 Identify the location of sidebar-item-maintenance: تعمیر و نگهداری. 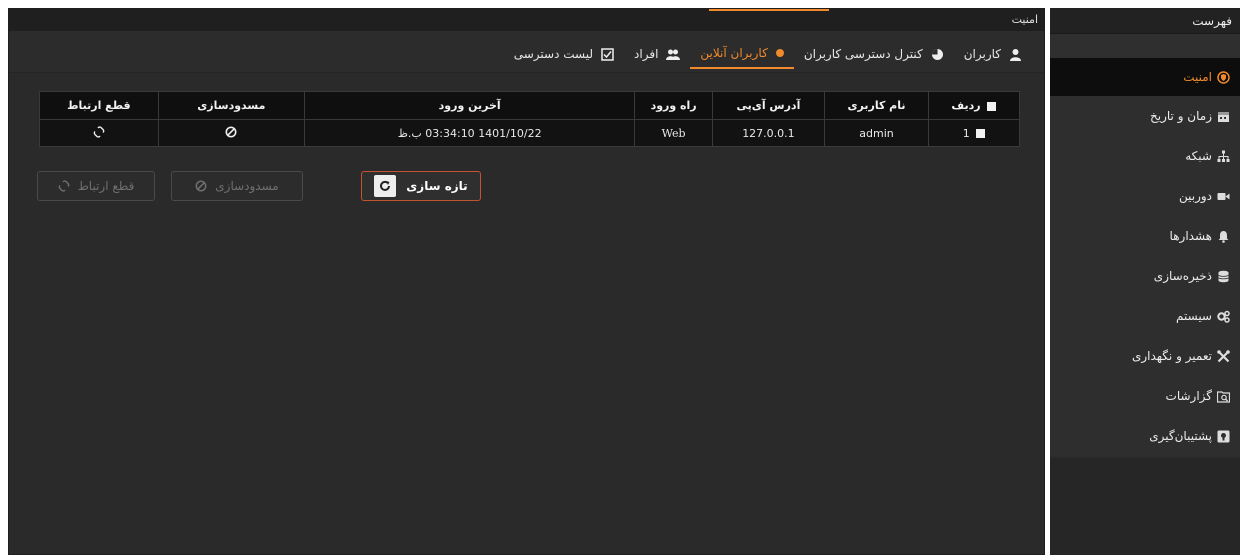
(1145, 356).